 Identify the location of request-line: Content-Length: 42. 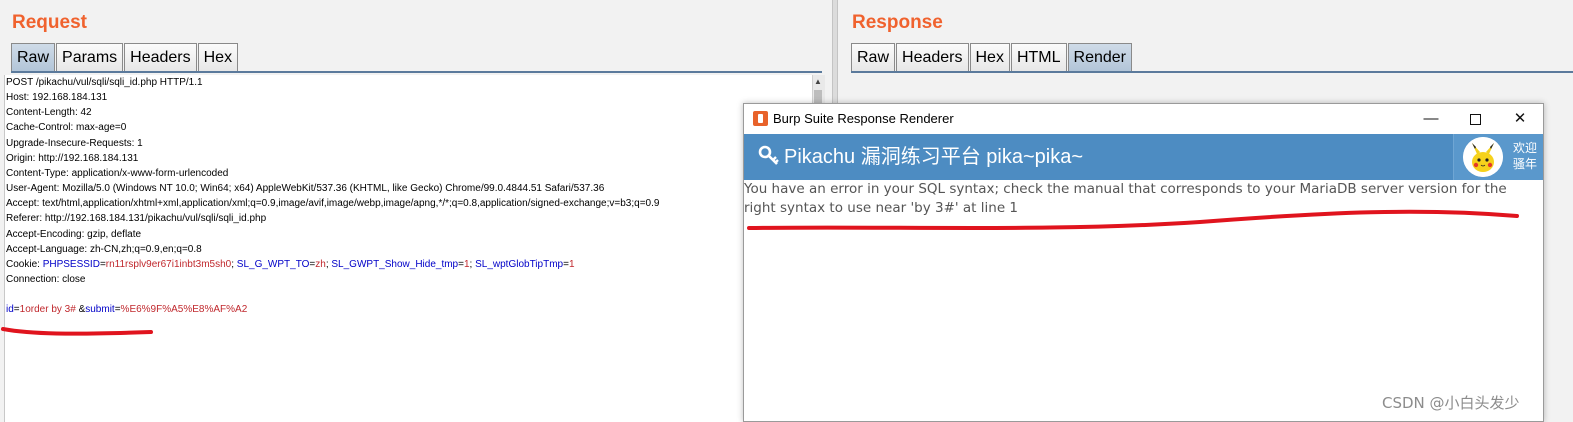
(49, 112).